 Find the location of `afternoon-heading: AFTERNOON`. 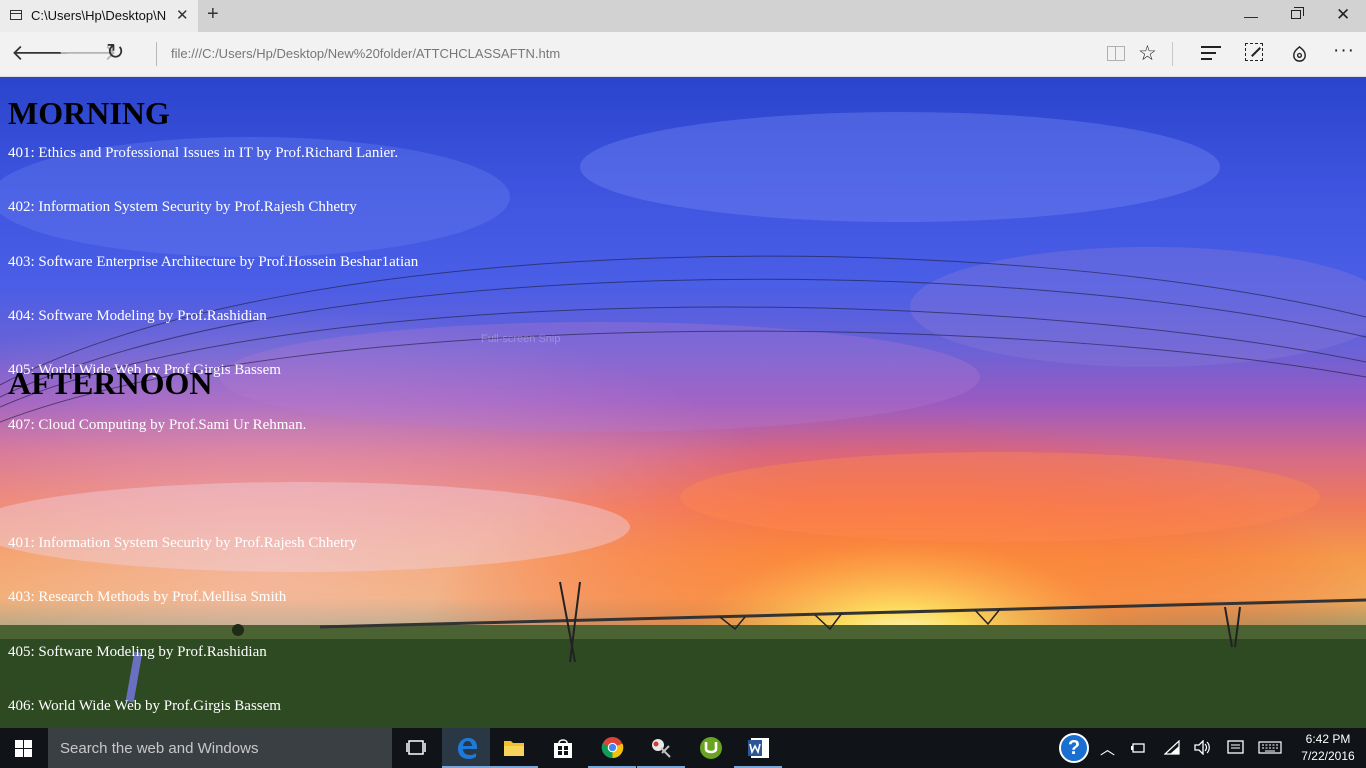

afternoon-heading: AFTERNOON is located at coordinates (110, 383).